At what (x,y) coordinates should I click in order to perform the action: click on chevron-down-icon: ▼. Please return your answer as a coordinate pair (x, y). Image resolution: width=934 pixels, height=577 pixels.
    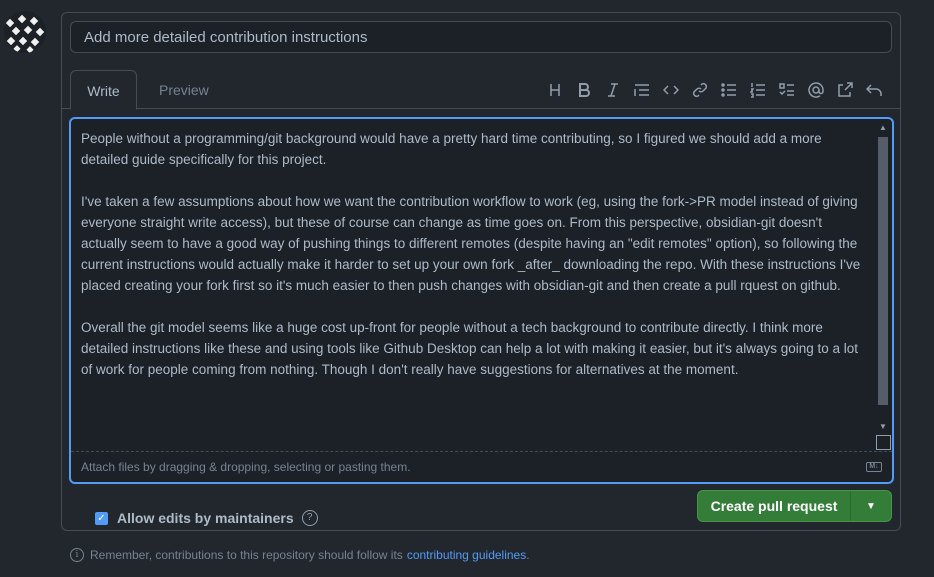
    Looking at the image, I should click on (871, 506).